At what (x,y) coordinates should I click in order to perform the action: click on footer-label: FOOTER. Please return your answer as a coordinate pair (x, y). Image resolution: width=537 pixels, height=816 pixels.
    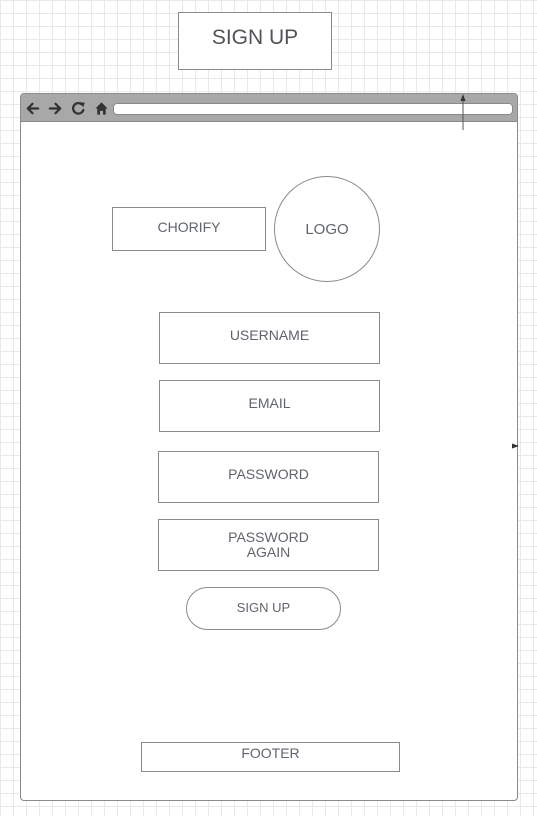
    Looking at the image, I should click on (270, 753).